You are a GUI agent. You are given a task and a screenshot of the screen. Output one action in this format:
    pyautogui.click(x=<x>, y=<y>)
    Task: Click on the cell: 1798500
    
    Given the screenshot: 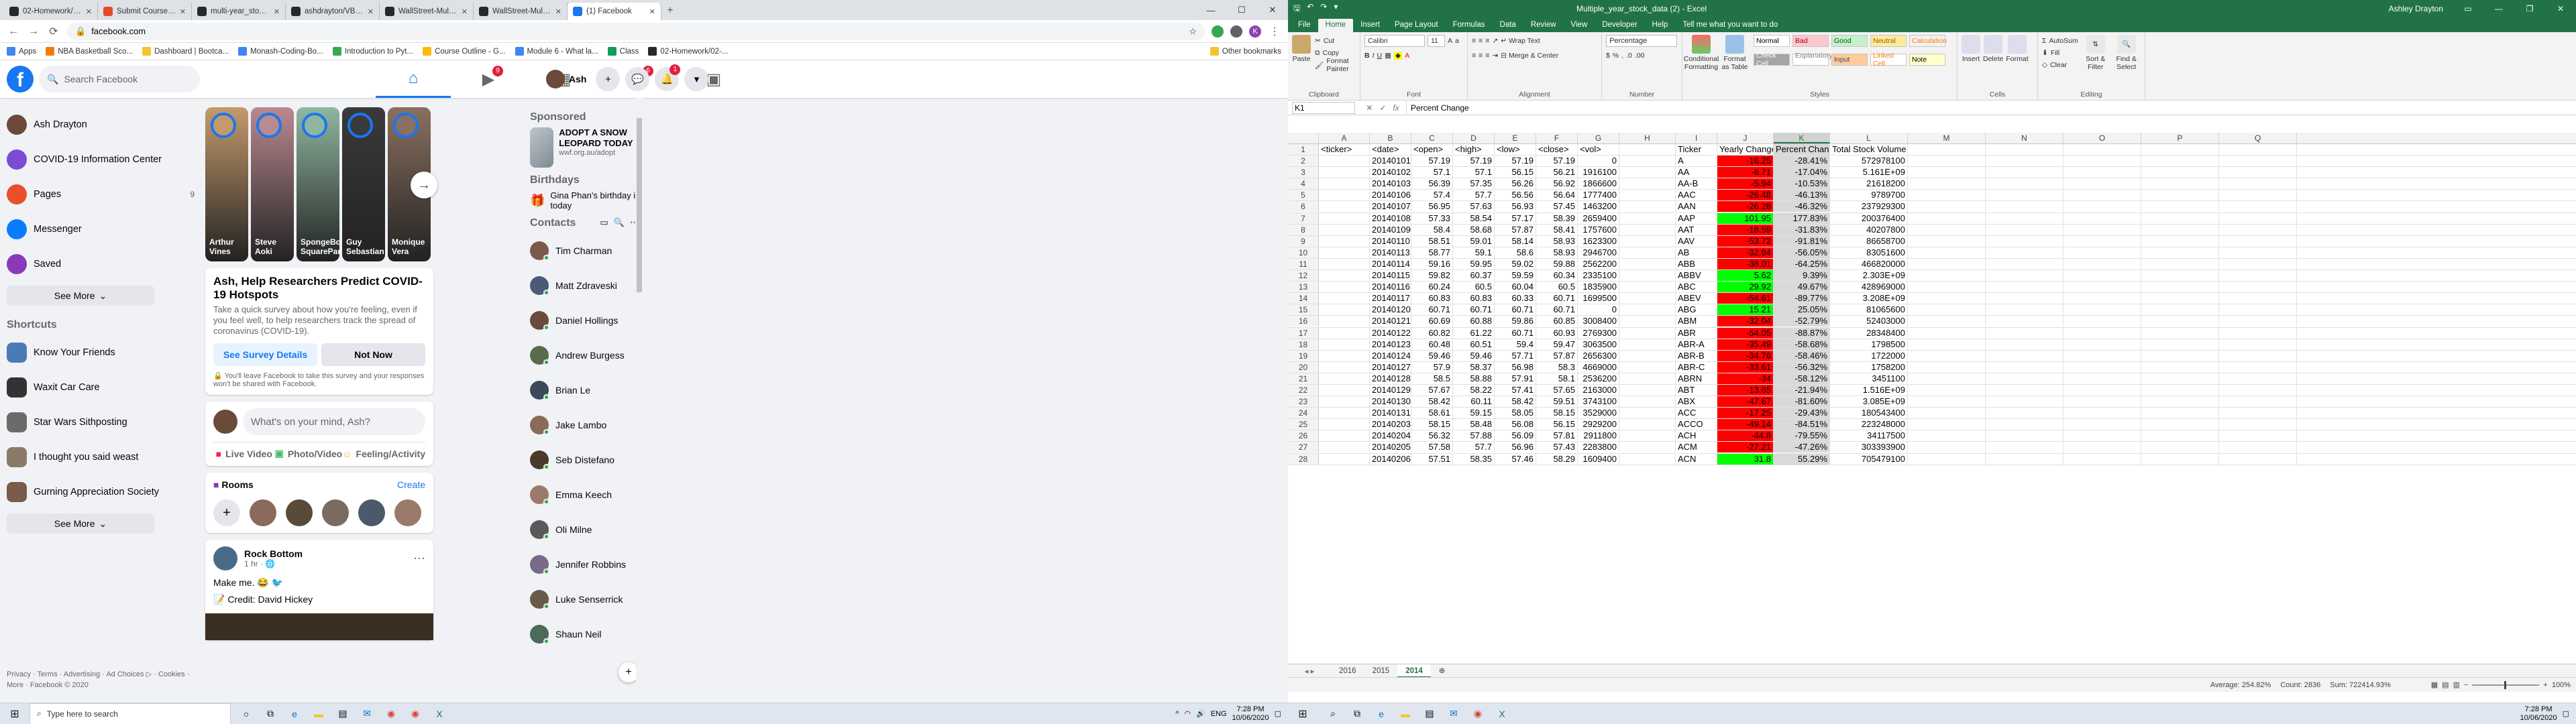 What is the action you would take?
    pyautogui.click(x=1869, y=344)
    